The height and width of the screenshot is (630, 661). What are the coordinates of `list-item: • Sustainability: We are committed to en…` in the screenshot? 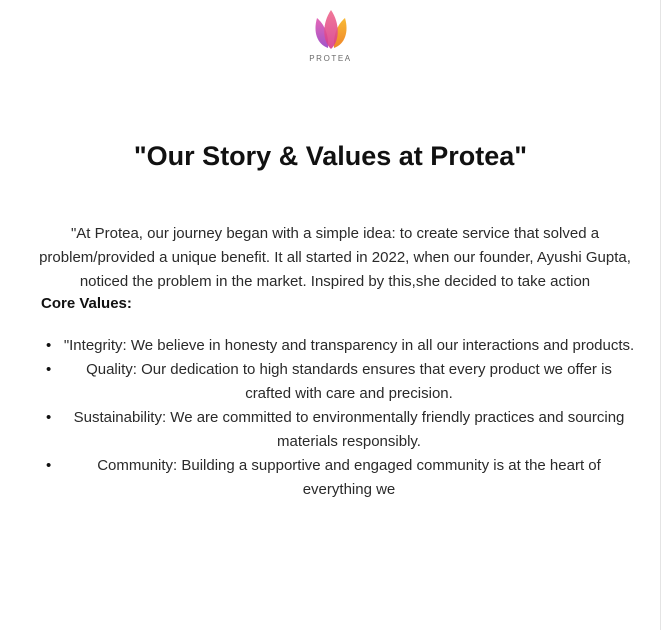 It's located at (341, 430).